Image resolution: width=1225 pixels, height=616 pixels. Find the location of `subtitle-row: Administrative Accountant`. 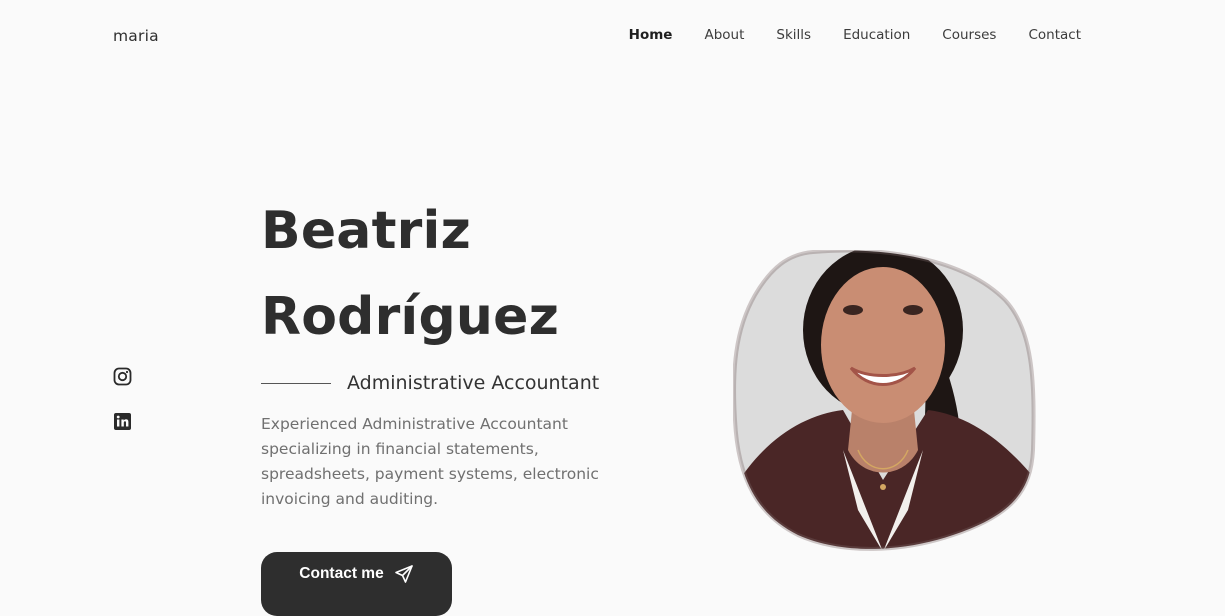

subtitle-row: Administrative Accountant is located at coordinates (461, 383).